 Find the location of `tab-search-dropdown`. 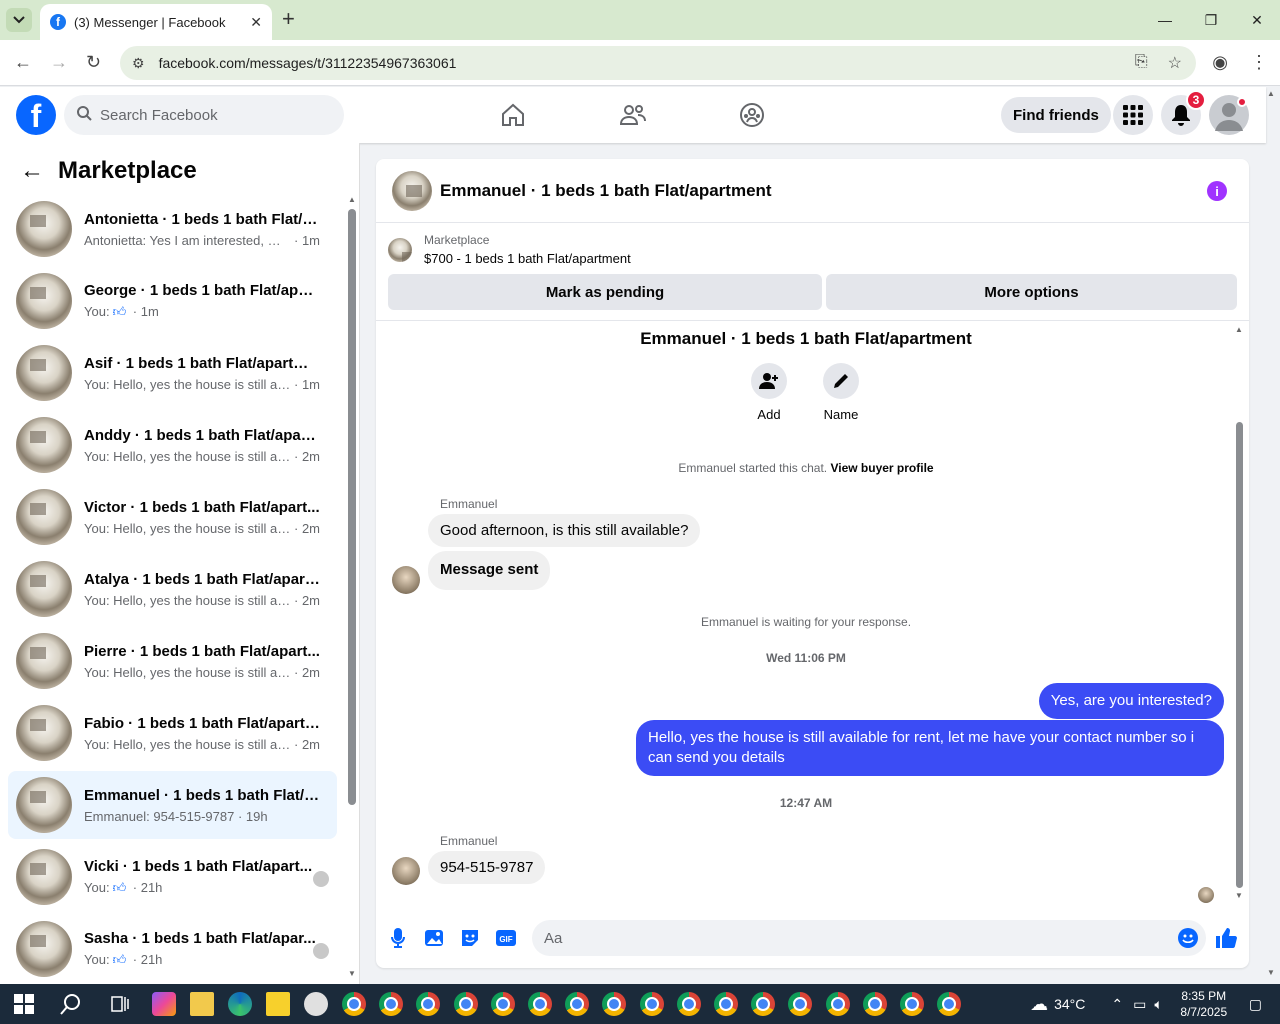

tab-search-dropdown is located at coordinates (19, 20).